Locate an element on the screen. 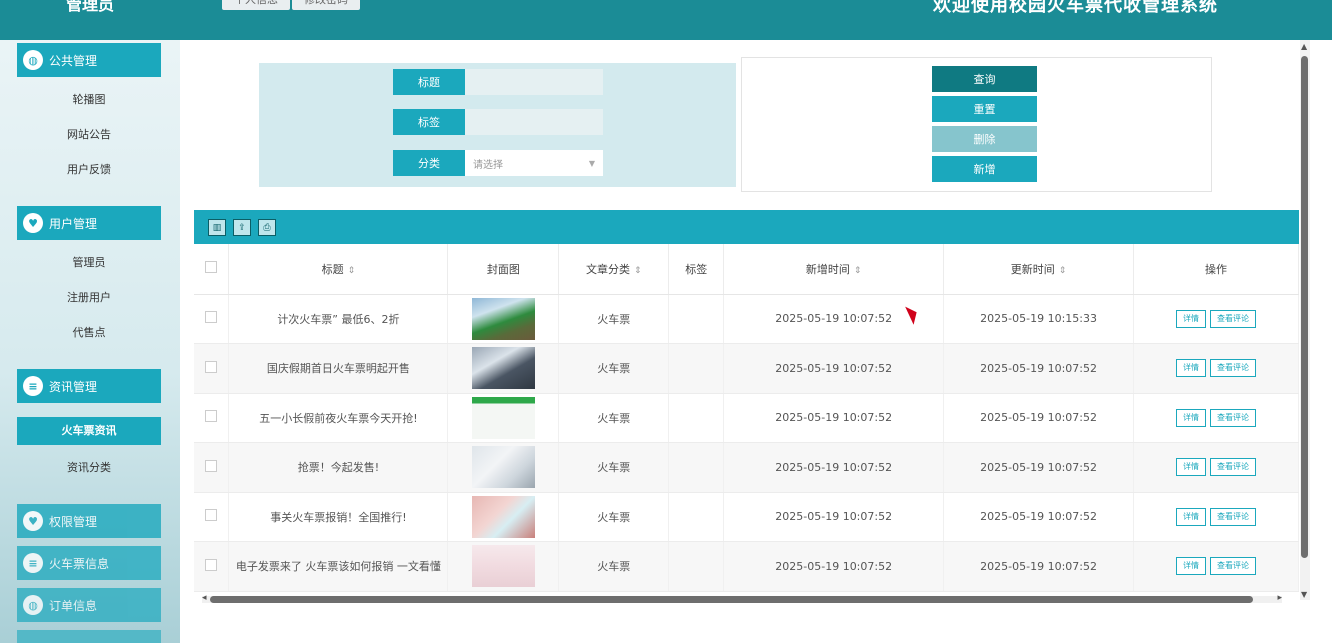 Image resolution: width=1332 pixels, height=643 pixels. list-icon: ≡ is located at coordinates (33, 563).